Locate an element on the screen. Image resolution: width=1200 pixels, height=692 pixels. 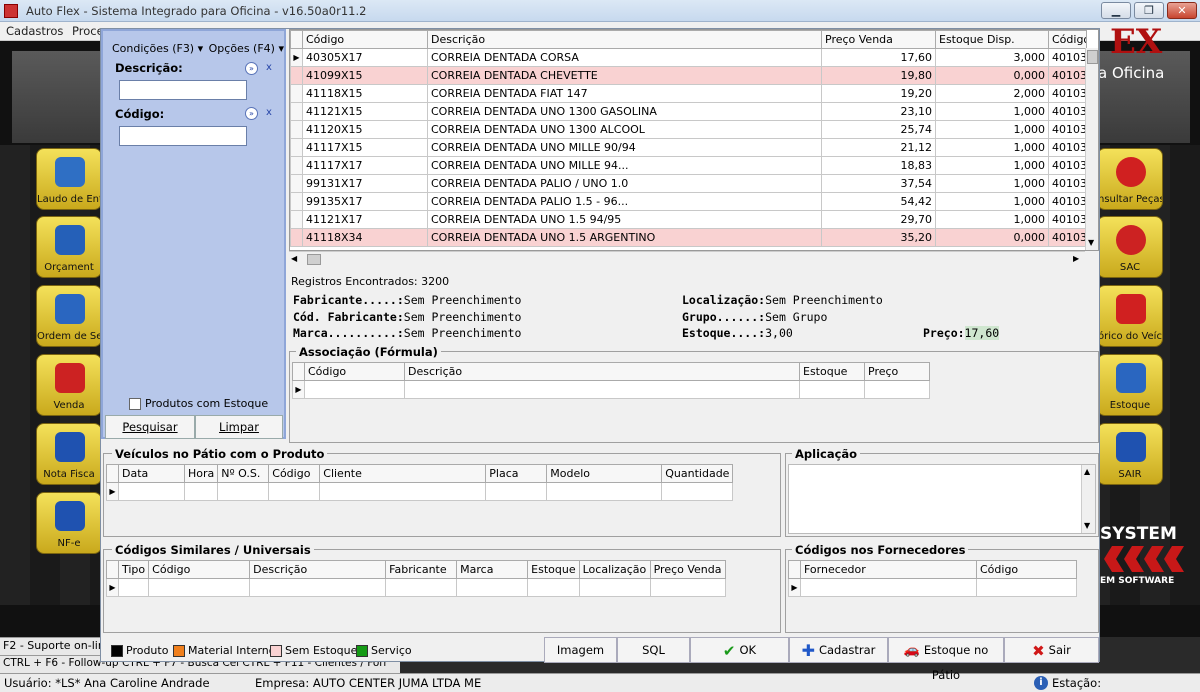
search-button: Pesquisar is located at coordinates (150, 427).